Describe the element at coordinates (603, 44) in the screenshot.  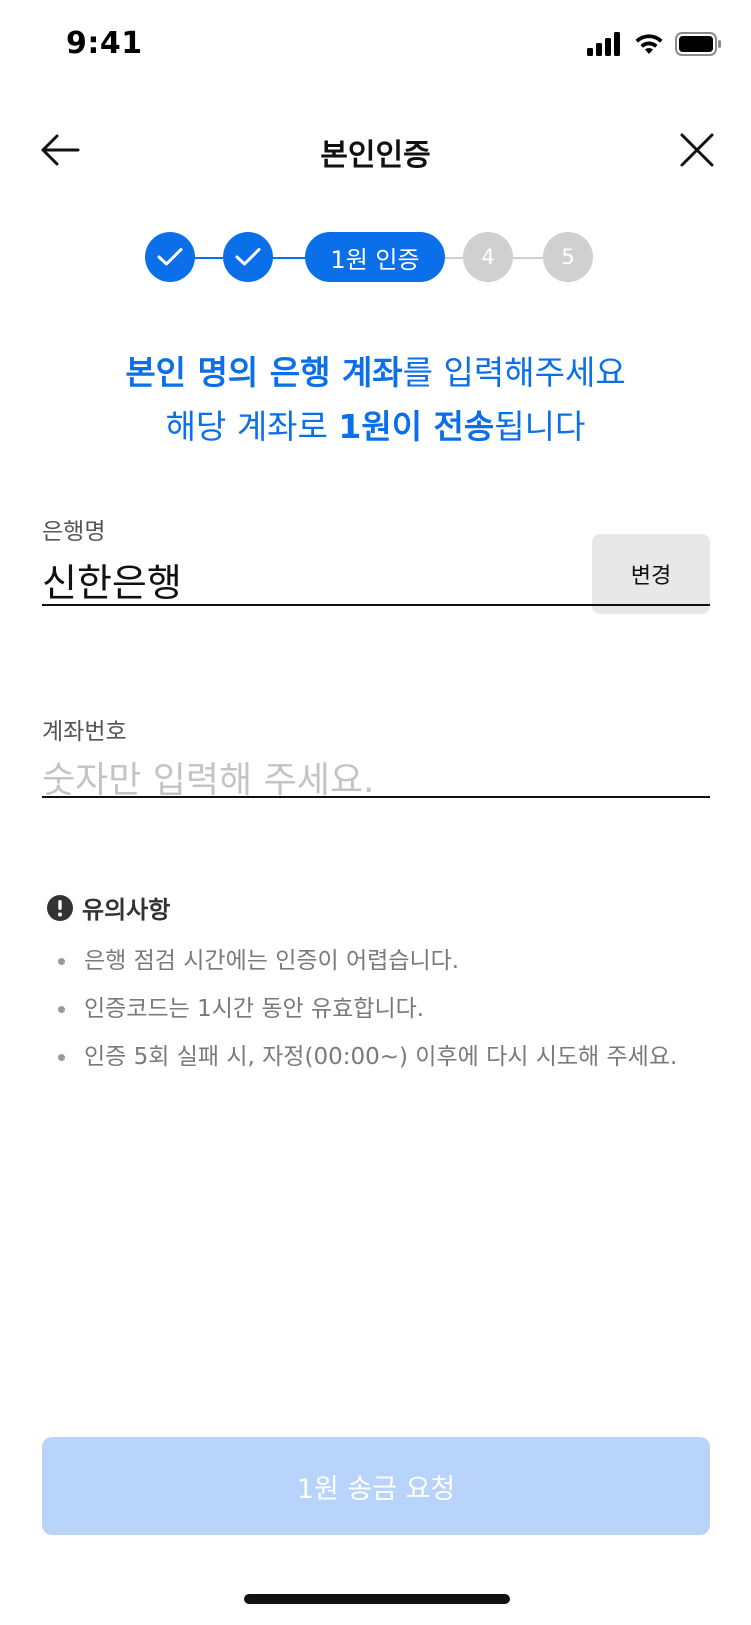
I see `signal-icon` at that location.